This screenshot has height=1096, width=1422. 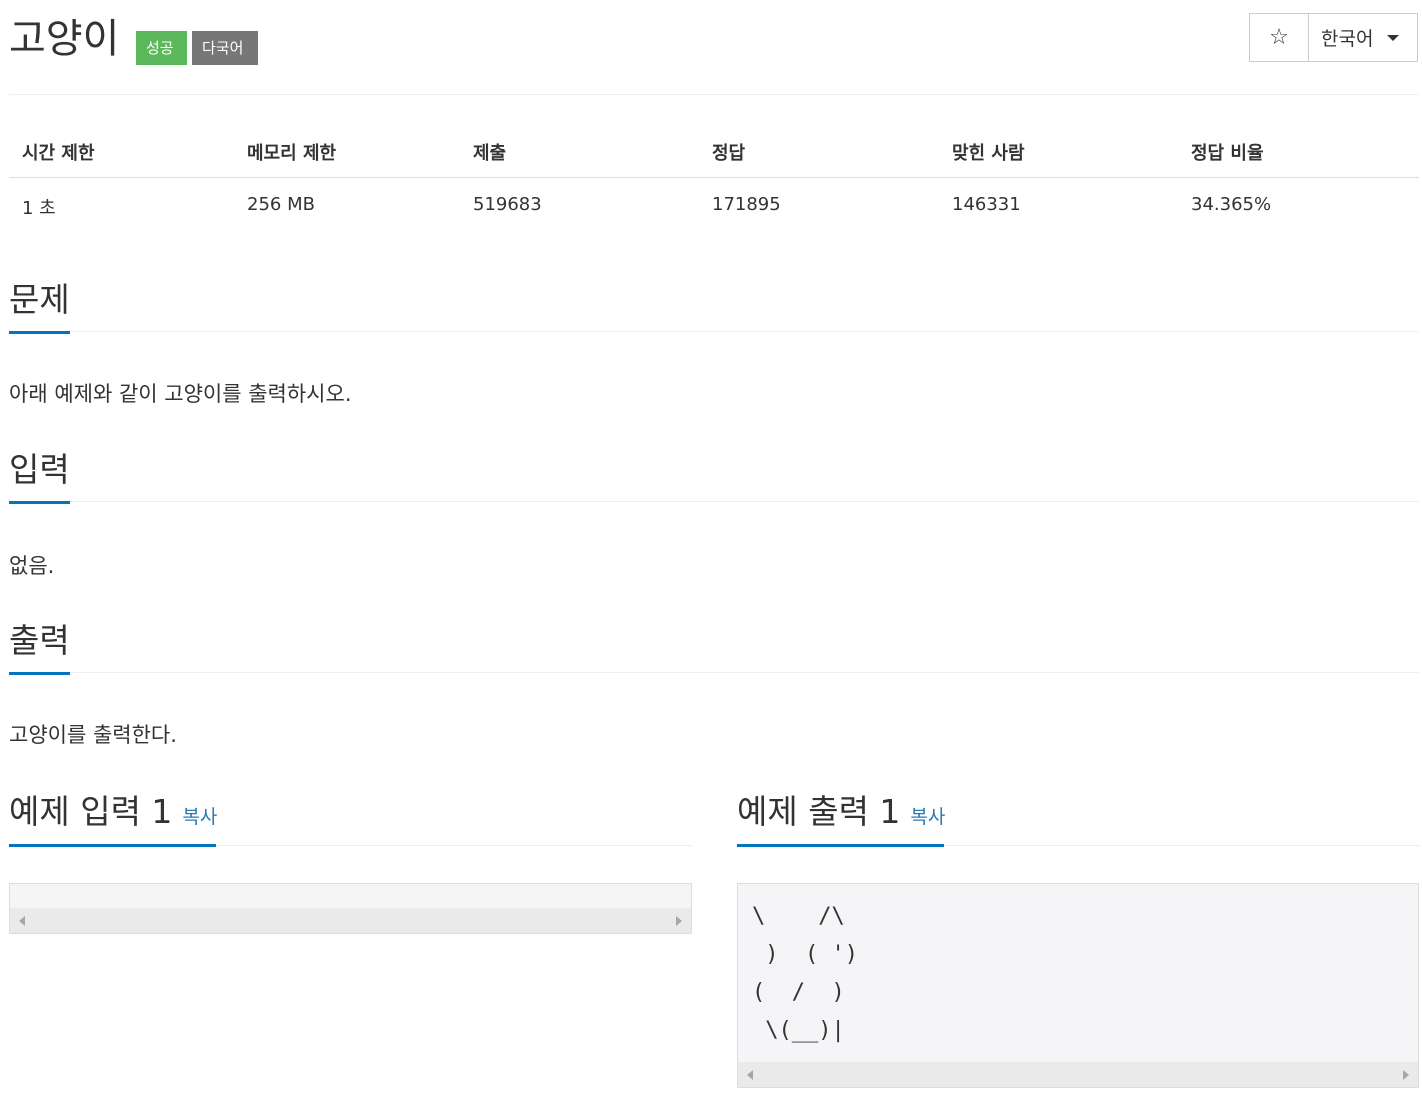 I want to click on caret-down-icon, so click(x=1393, y=37).